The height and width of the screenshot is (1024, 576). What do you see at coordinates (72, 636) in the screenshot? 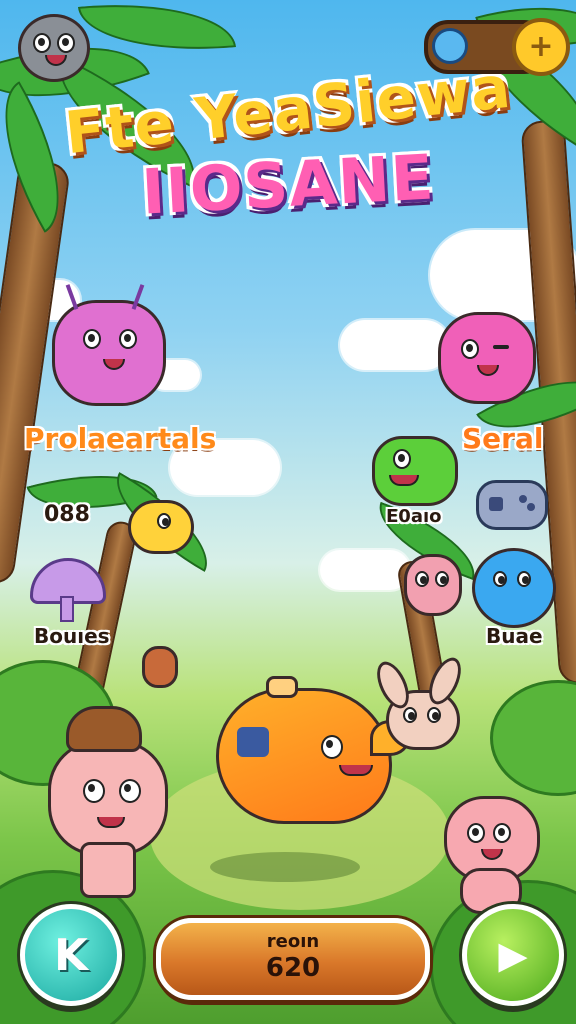
I see `left-bottom-label: Bouıes` at bounding box center [72, 636].